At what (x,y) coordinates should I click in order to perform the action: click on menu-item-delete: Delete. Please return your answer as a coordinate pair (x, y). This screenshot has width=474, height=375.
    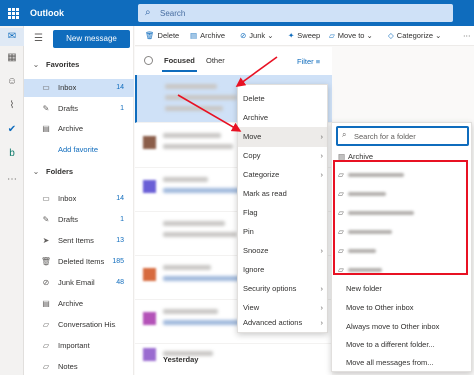
    Looking at the image, I should click on (282, 99).